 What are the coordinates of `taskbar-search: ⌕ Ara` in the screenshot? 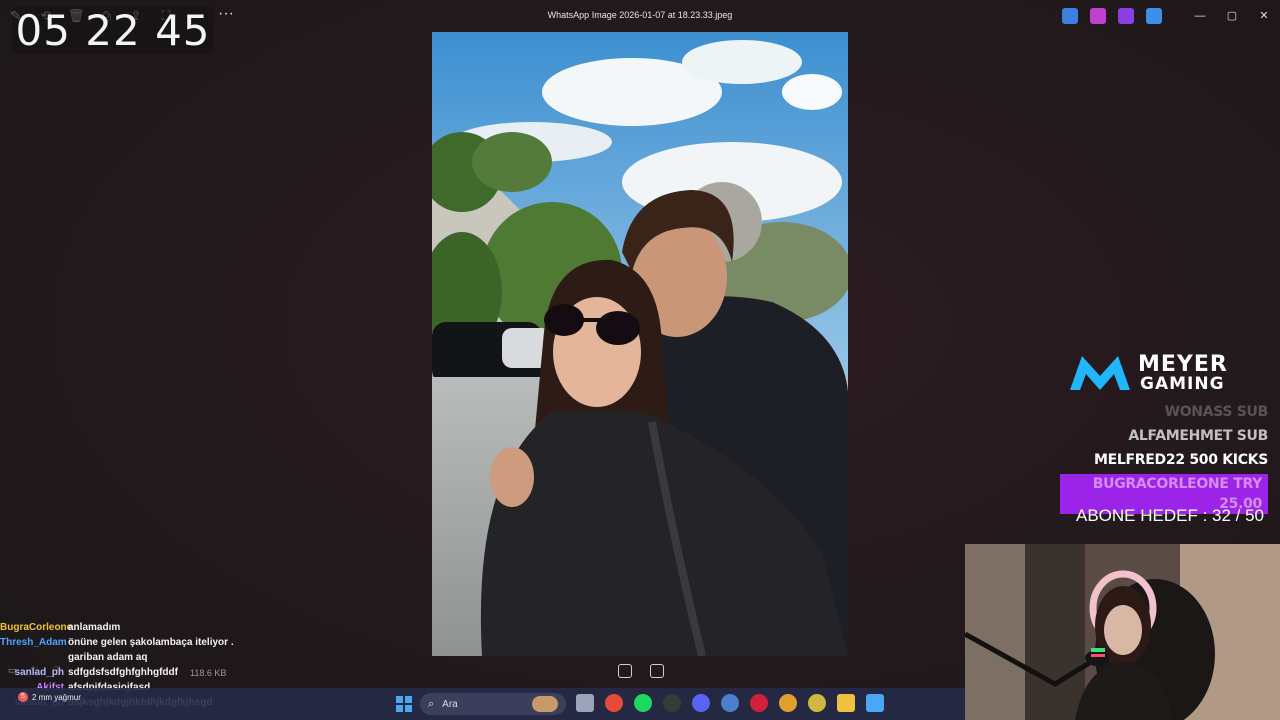 It's located at (493, 704).